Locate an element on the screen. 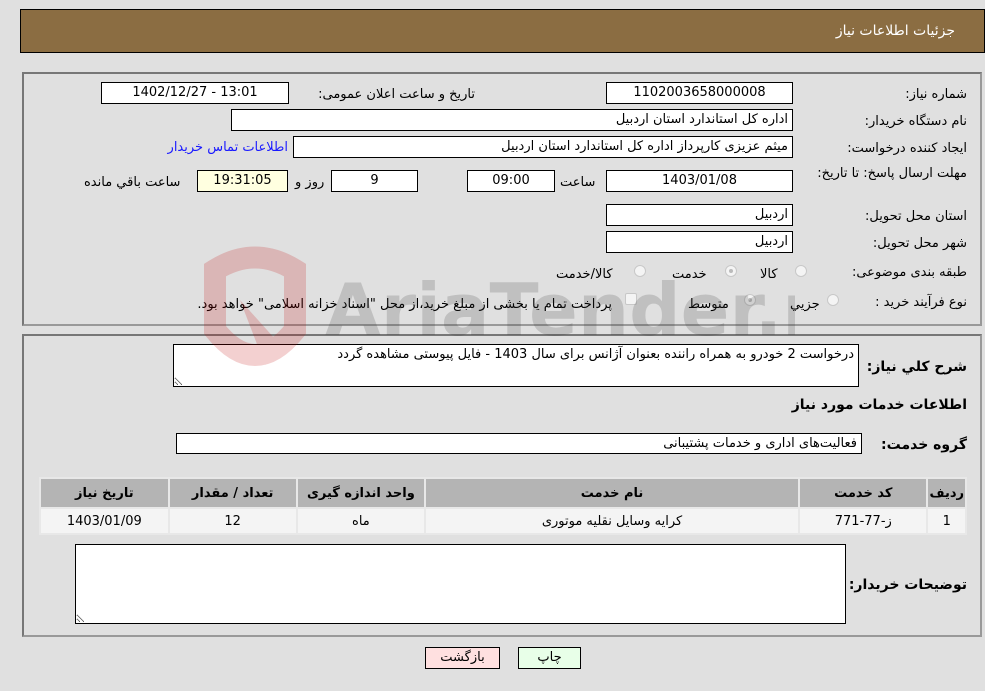  buyer-notes-textarea is located at coordinates (460, 584).